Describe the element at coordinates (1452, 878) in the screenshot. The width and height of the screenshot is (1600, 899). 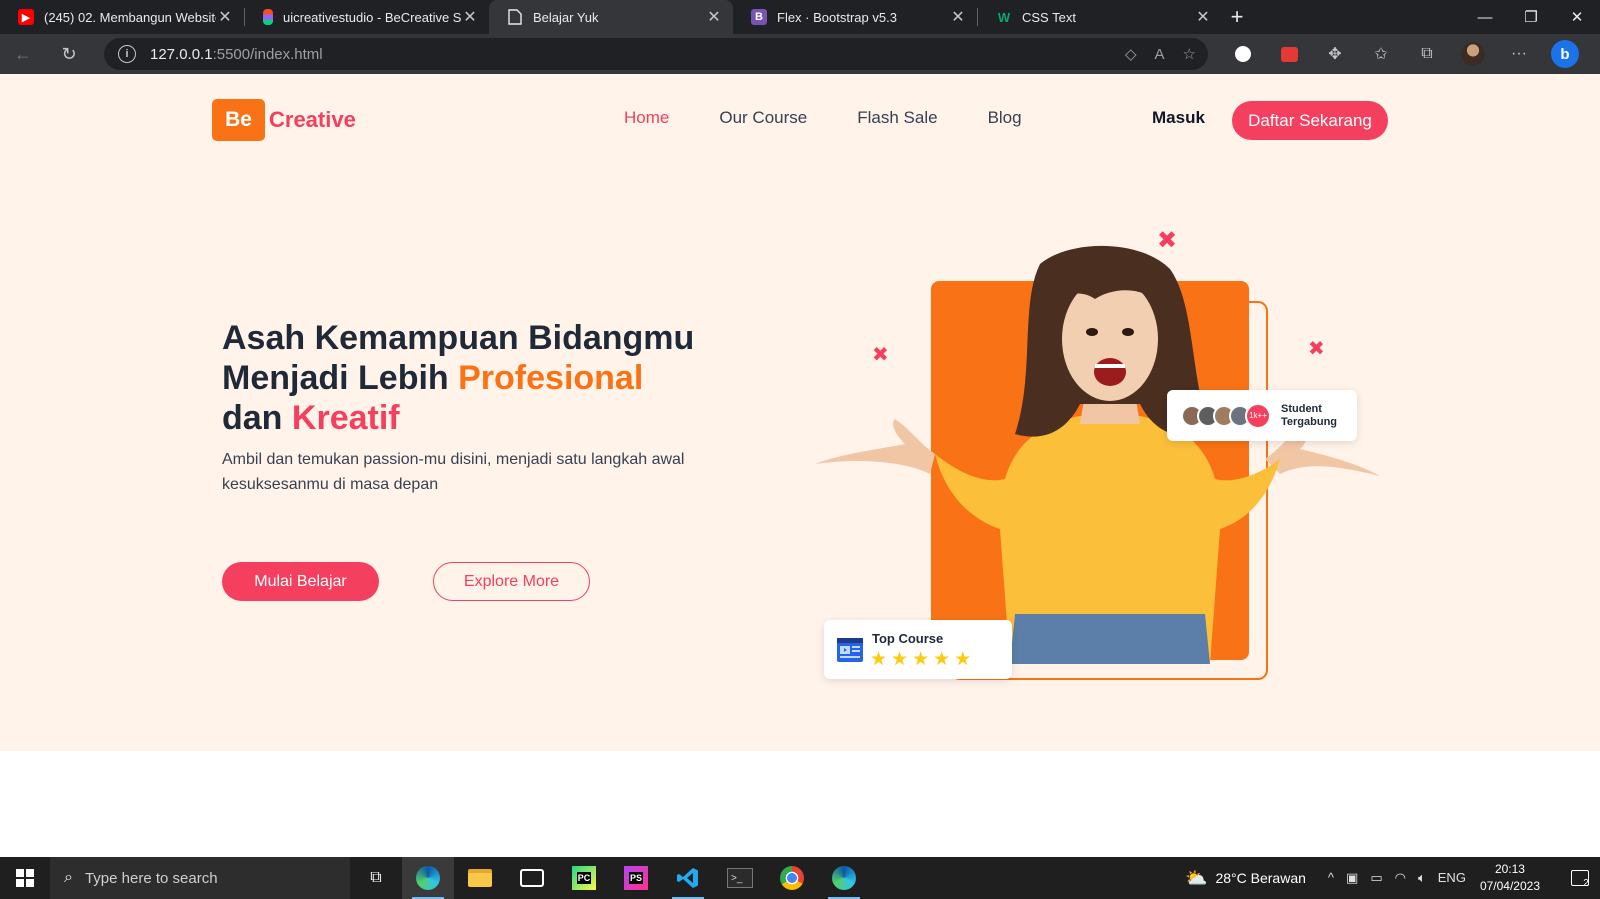
I see `language-indicator: ENG` at that location.